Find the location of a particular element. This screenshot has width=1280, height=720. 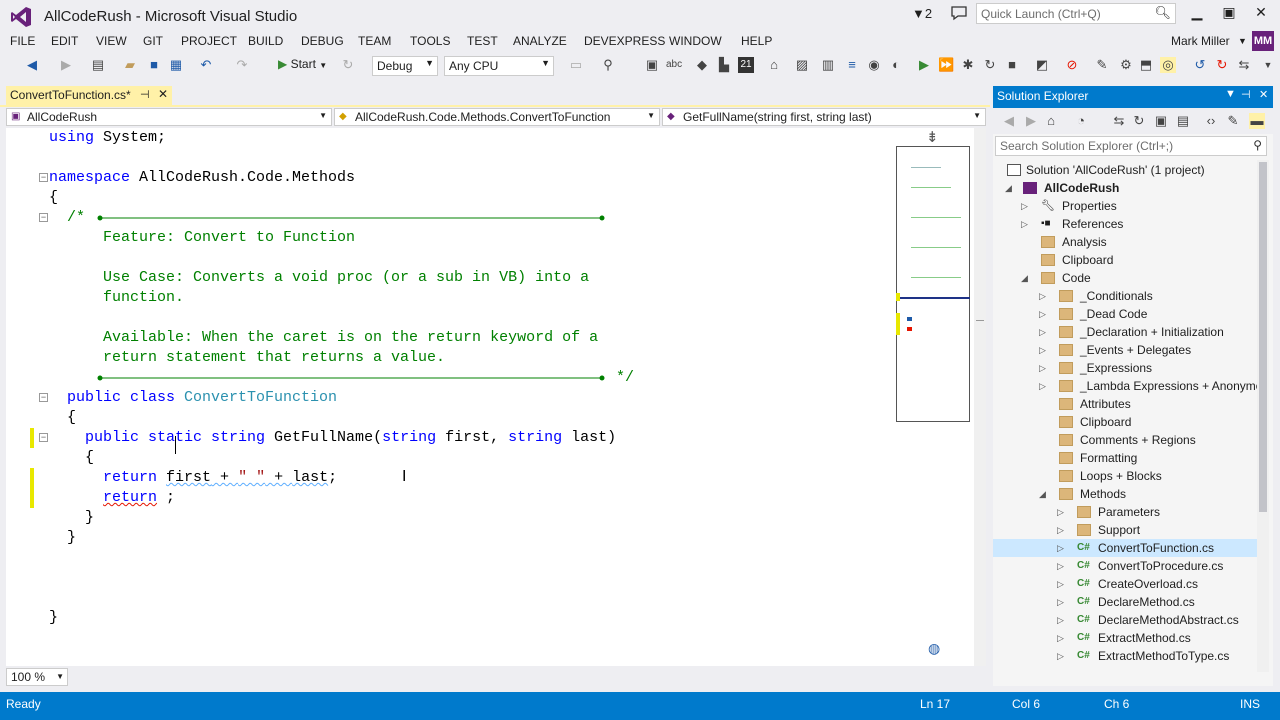

editor-vertical-scrollbar is located at coordinates (980, 397).